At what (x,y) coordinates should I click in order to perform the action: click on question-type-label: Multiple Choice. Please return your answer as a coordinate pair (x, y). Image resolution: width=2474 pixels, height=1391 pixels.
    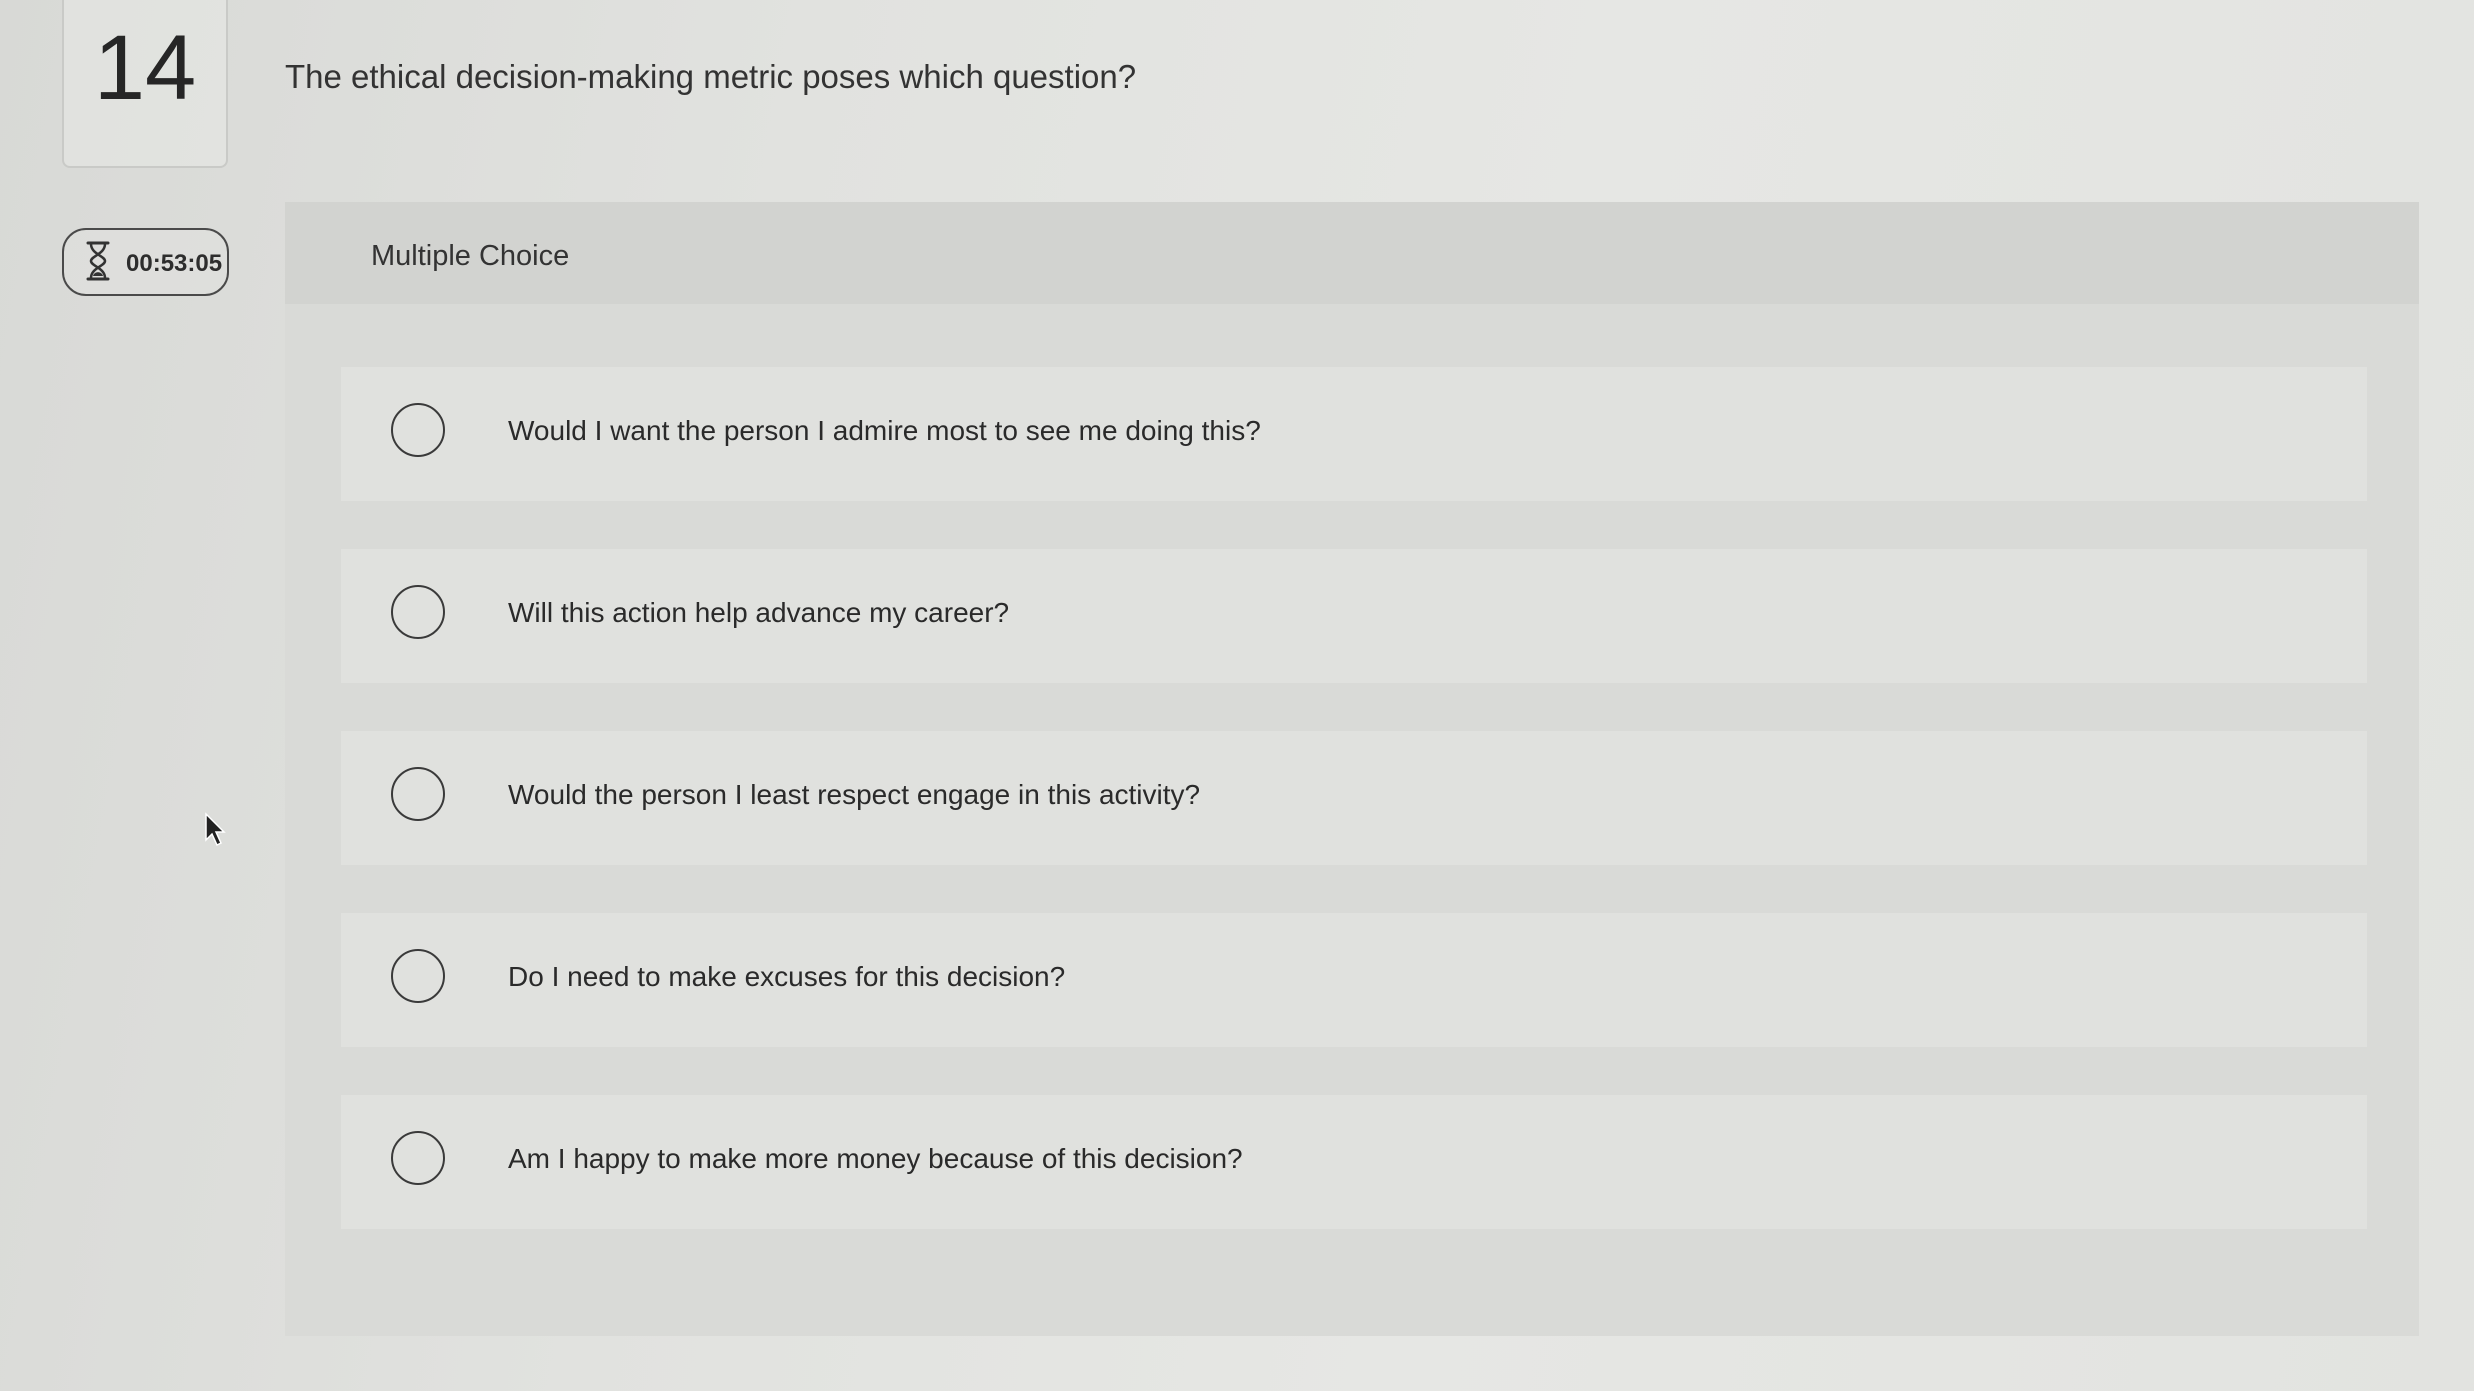
    Looking at the image, I should click on (470, 256).